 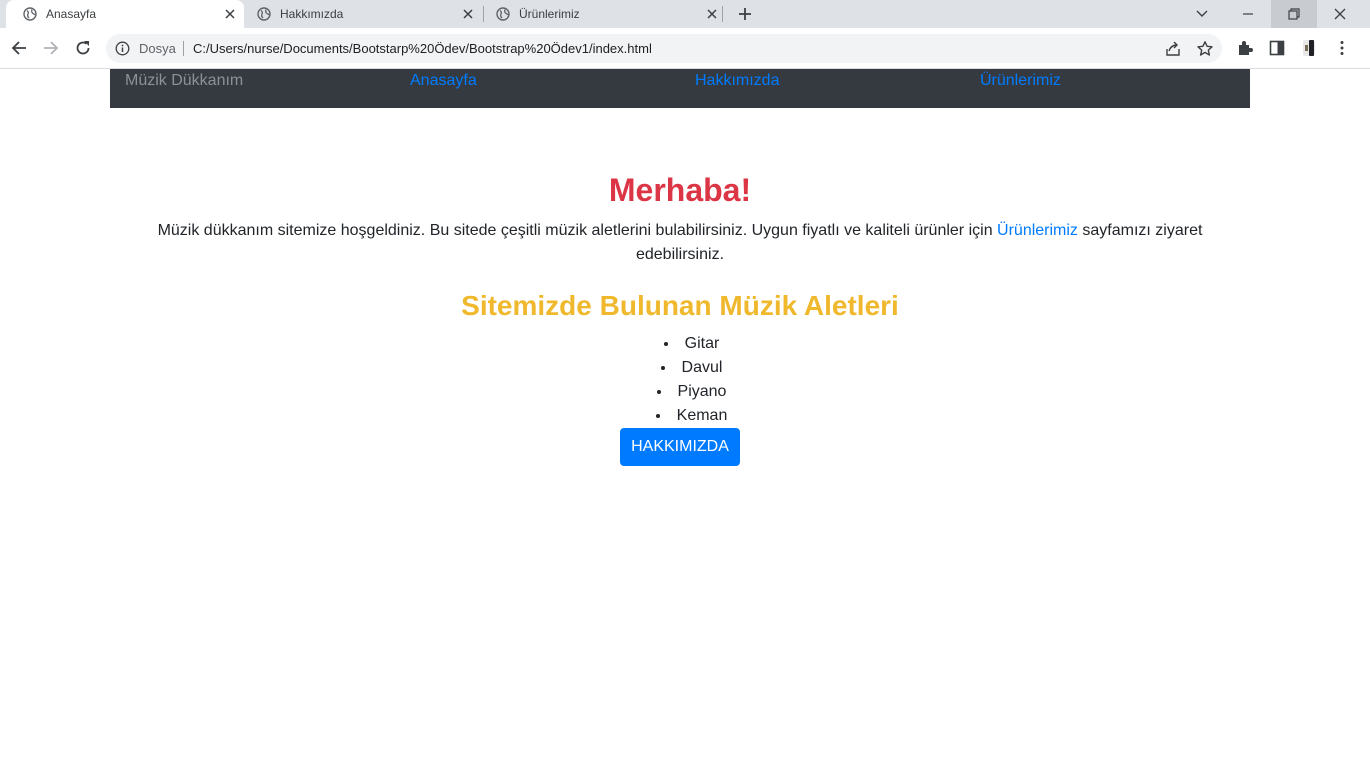 I want to click on page-title: Merhaba!, so click(x=680, y=190).